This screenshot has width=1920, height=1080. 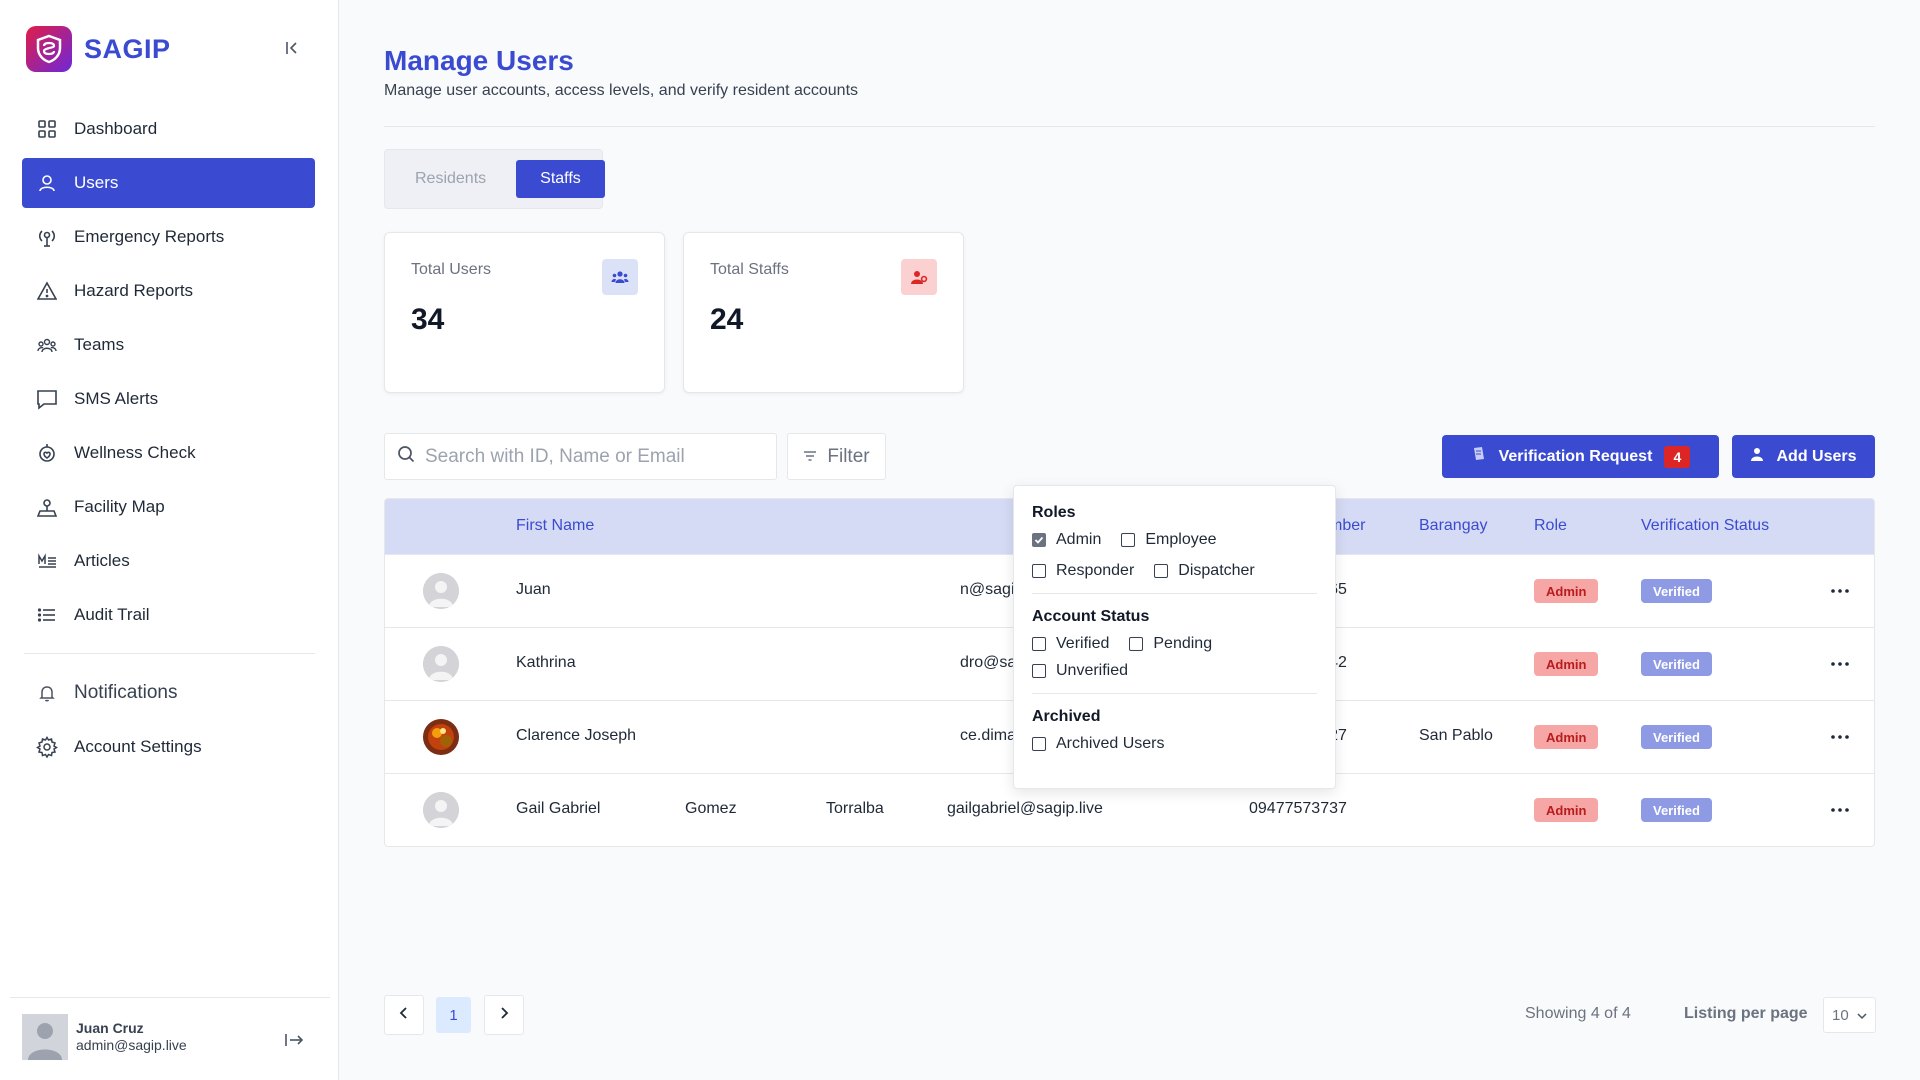 I want to click on sidebar-item-label: Notifications, so click(x=126, y=692).